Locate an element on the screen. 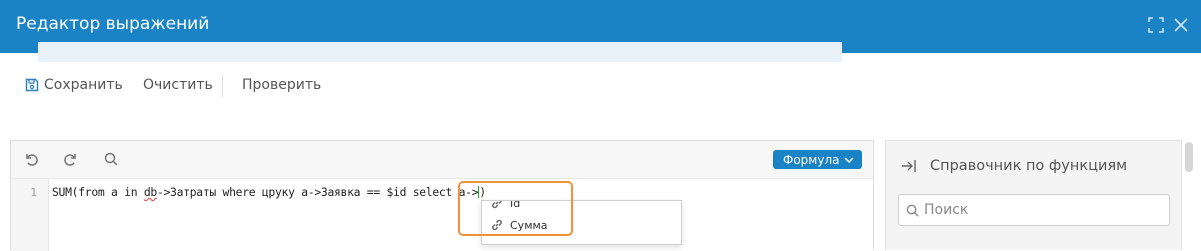  close-icon is located at coordinates (1181, 25).